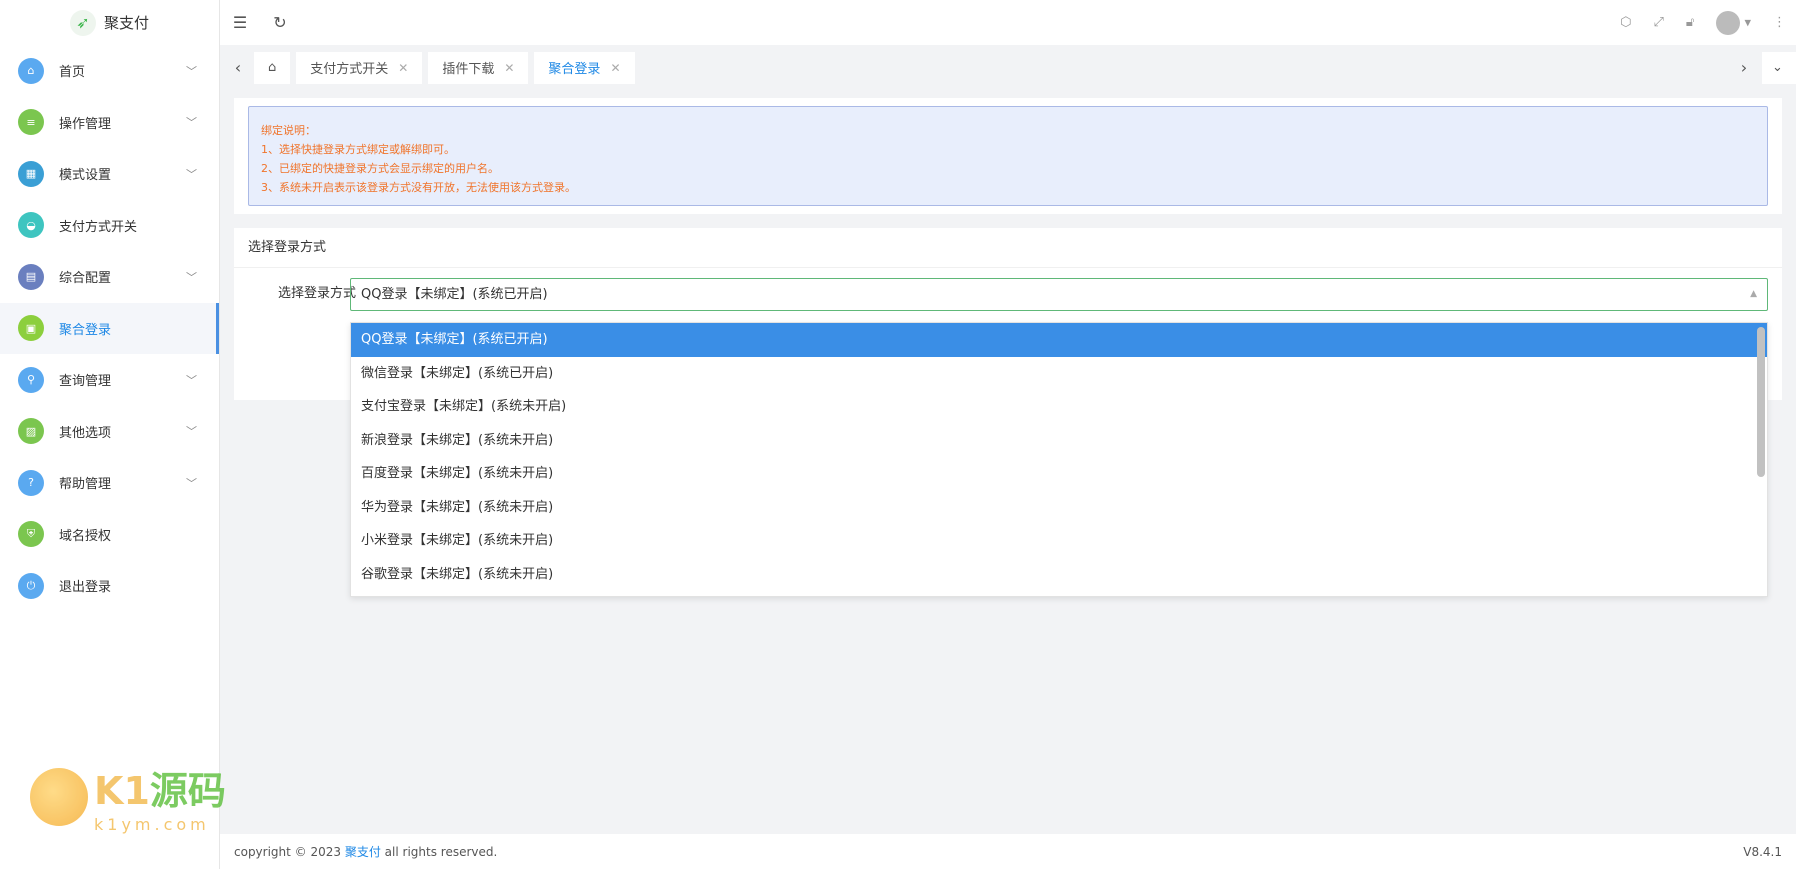 This screenshot has height=869, width=1796. I want to click on tab: 插件下载 ✕, so click(478, 67).